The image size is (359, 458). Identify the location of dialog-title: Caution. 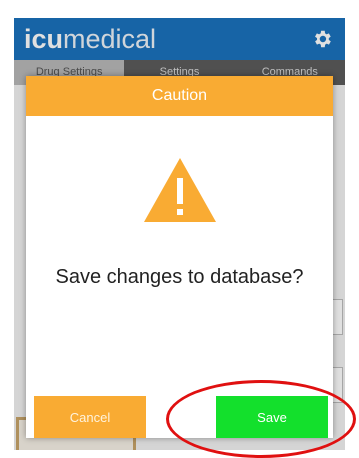
(179, 96).